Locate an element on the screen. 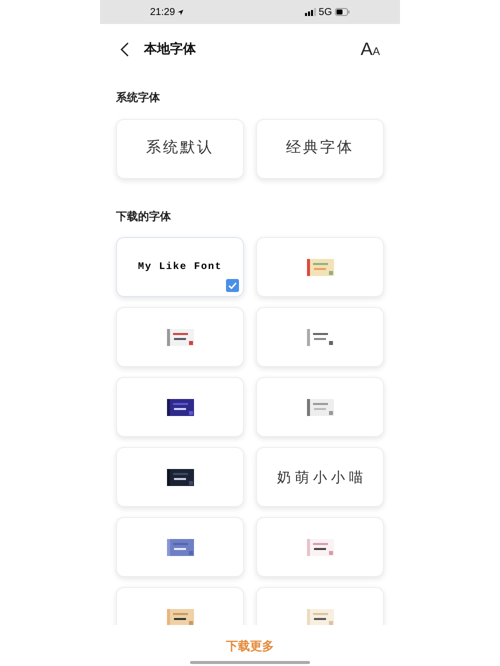  font-name: My Like Font is located at coordinates (180, 267).